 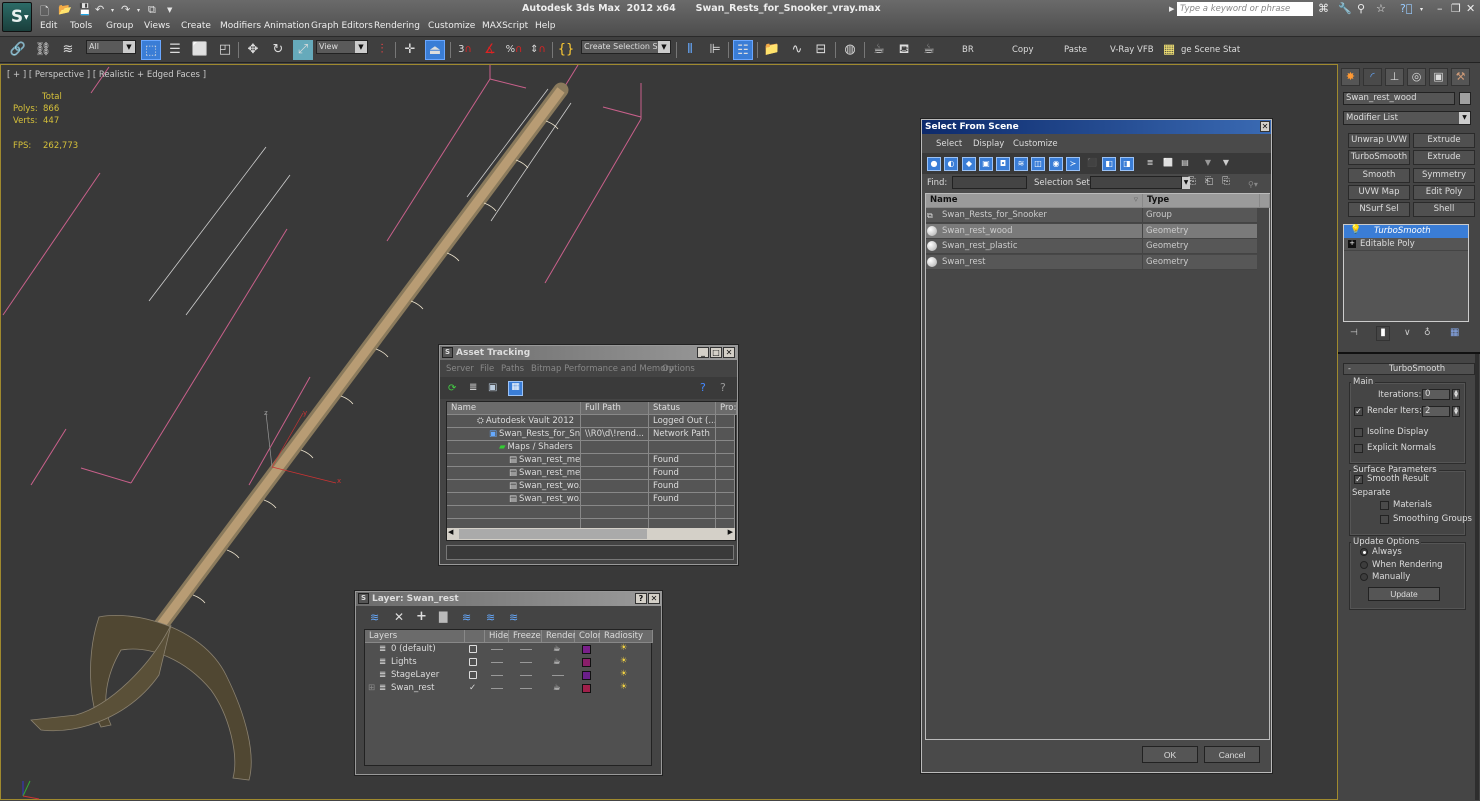 I want to click on list-view-icon: ≣, so click(x=473, y=387).